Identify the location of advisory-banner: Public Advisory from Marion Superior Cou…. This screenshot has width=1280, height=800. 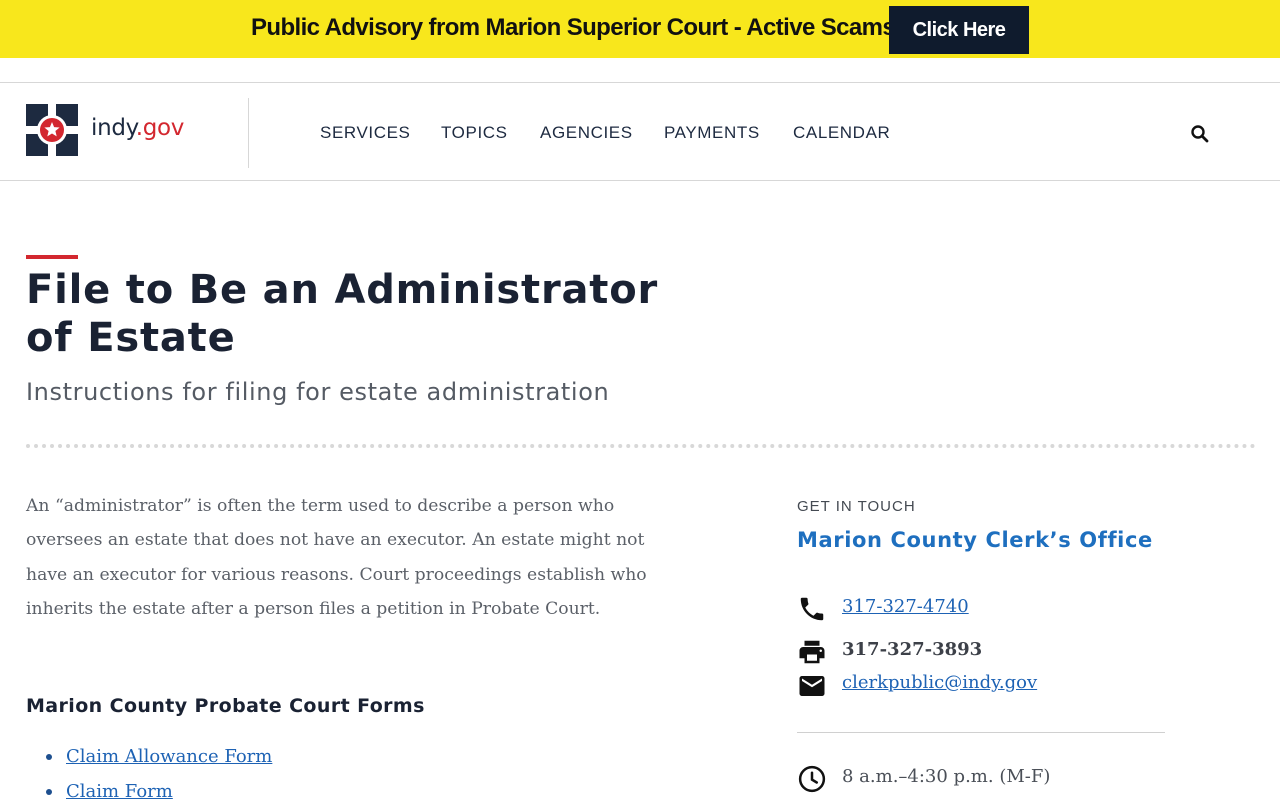
(640, 29).